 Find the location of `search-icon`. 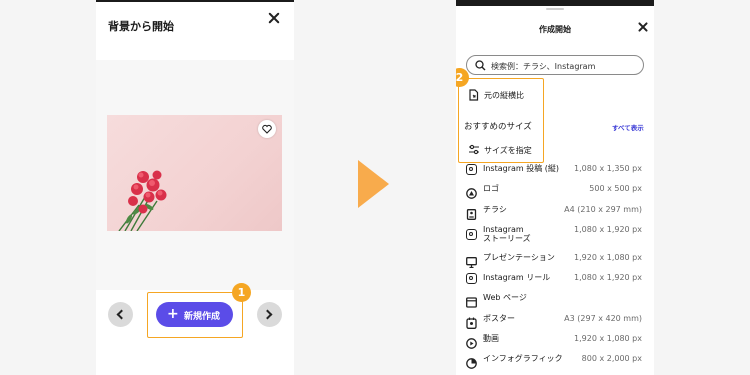

search-icon is located at coordinates (480, 65).